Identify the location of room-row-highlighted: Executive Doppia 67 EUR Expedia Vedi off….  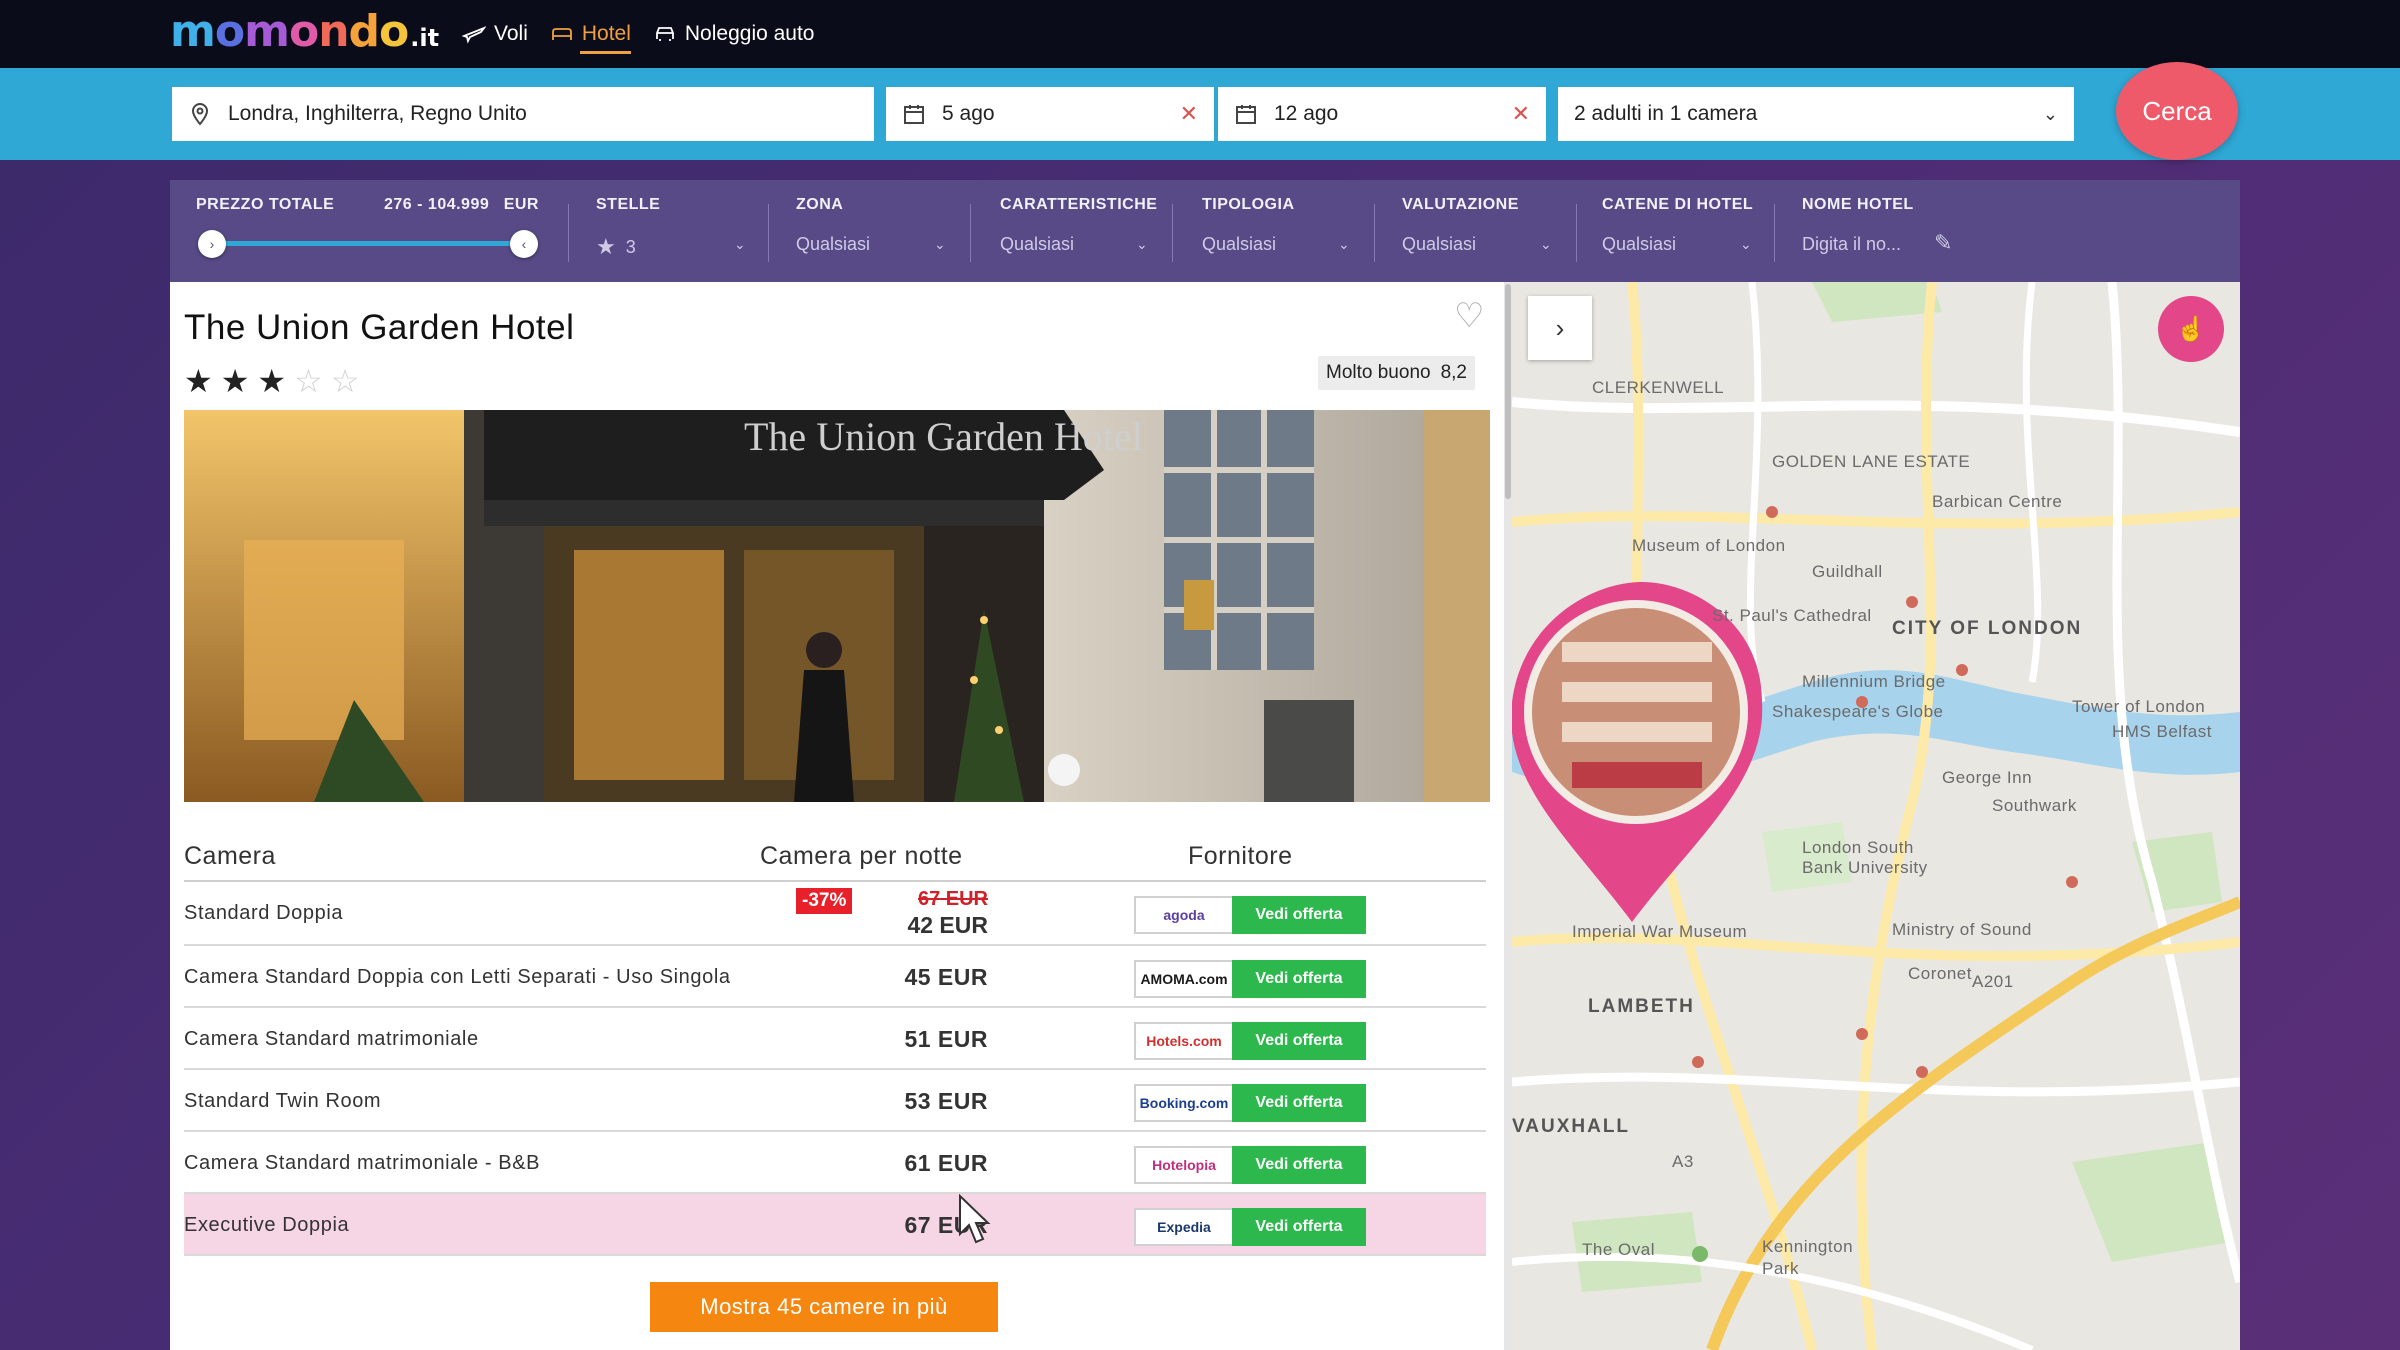
(835, 1225).